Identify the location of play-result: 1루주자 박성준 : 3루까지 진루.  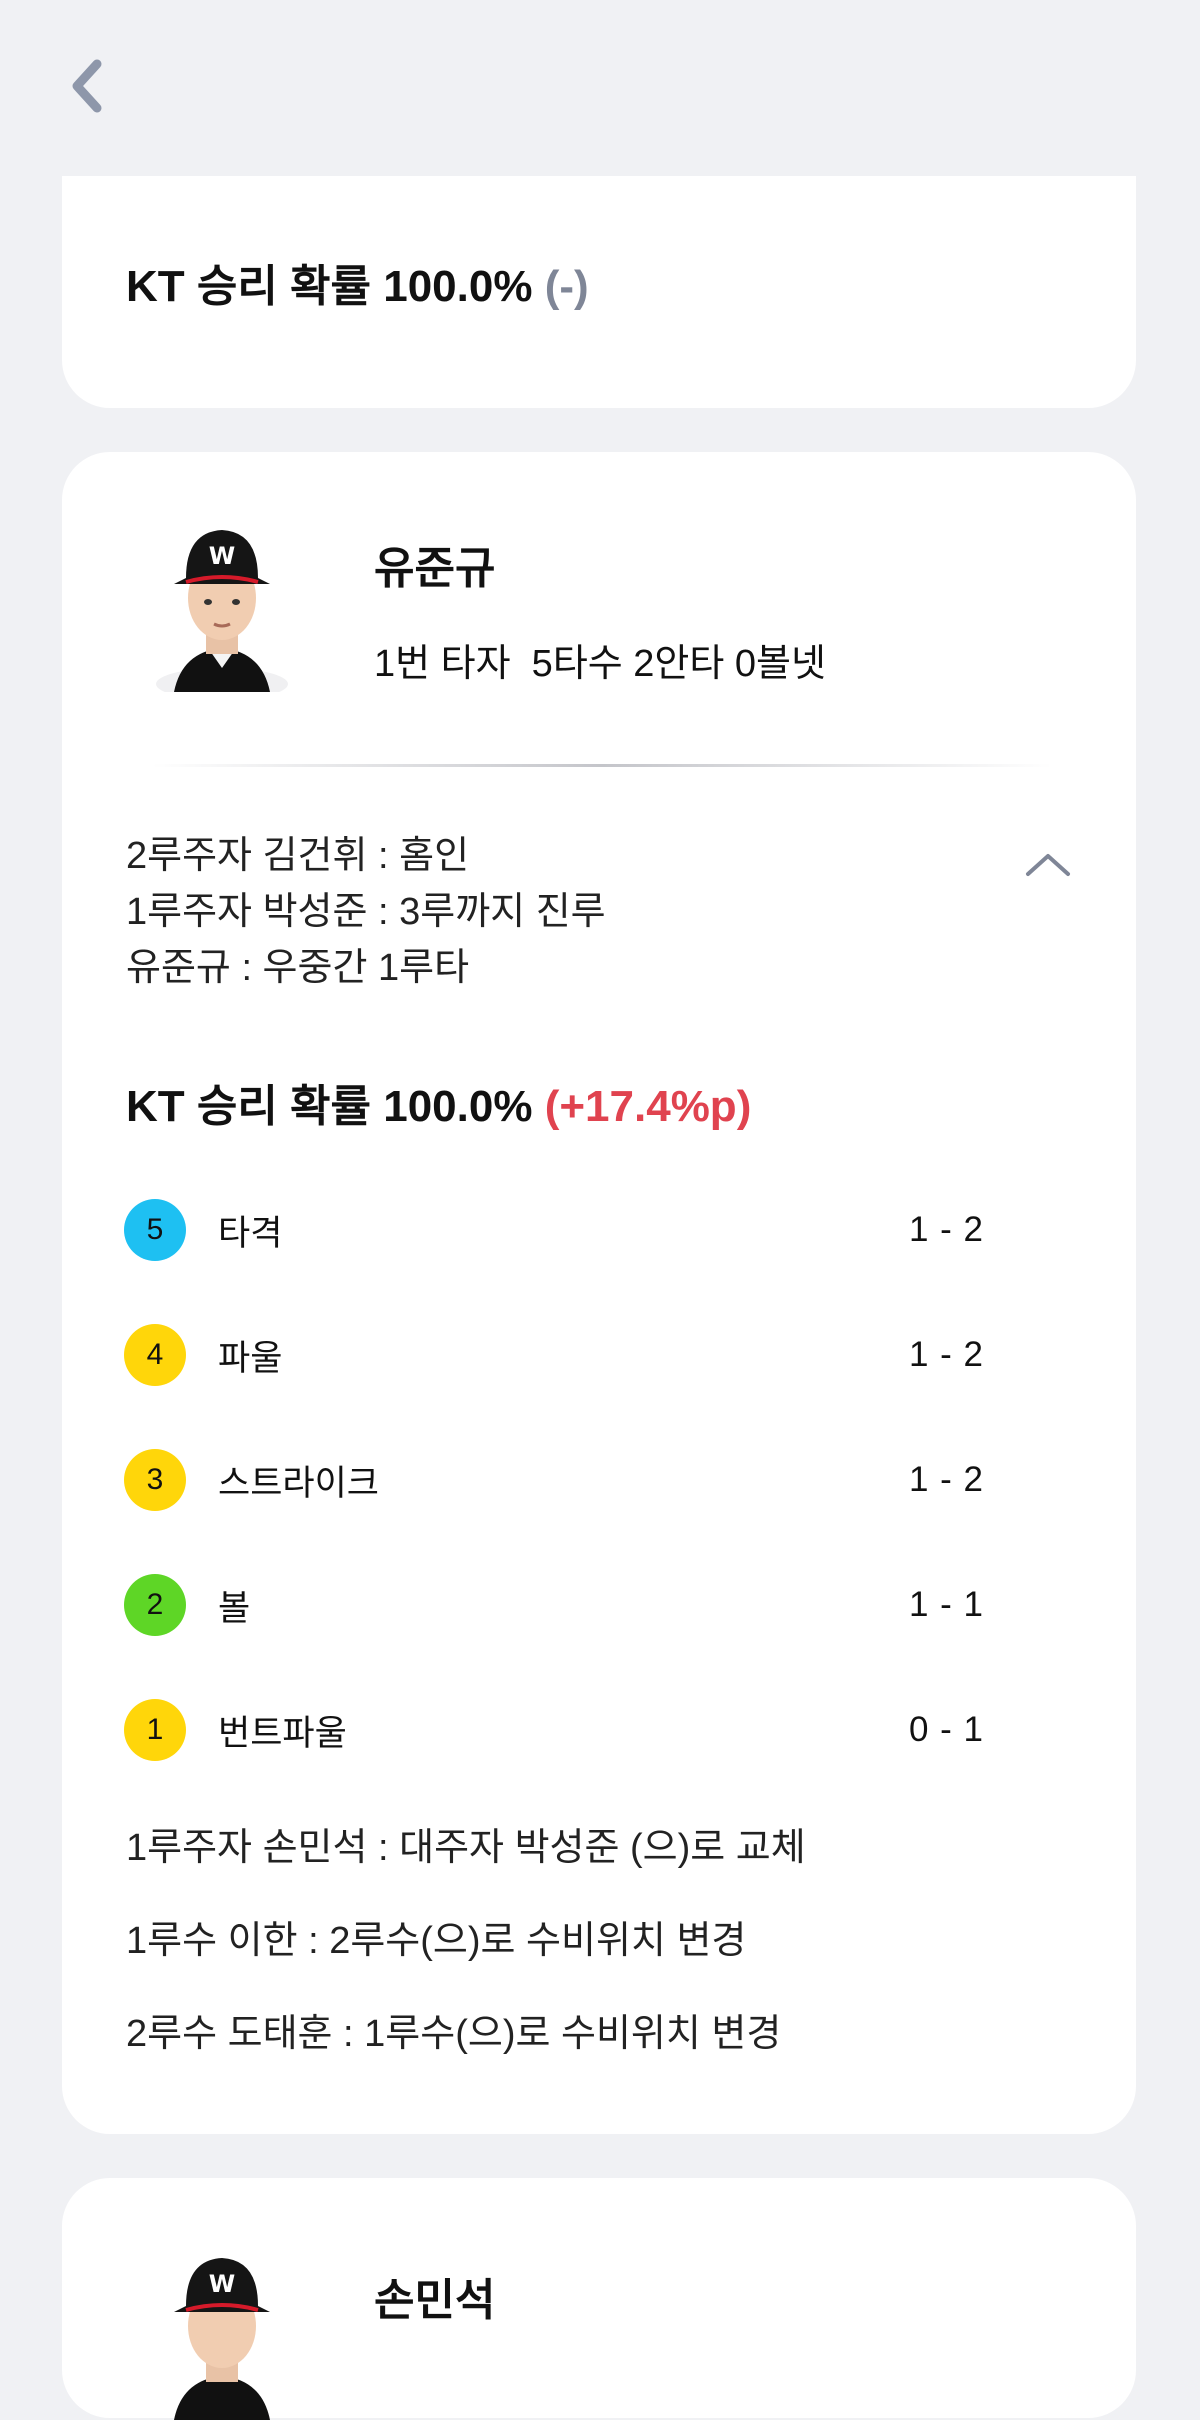
(366, 912).